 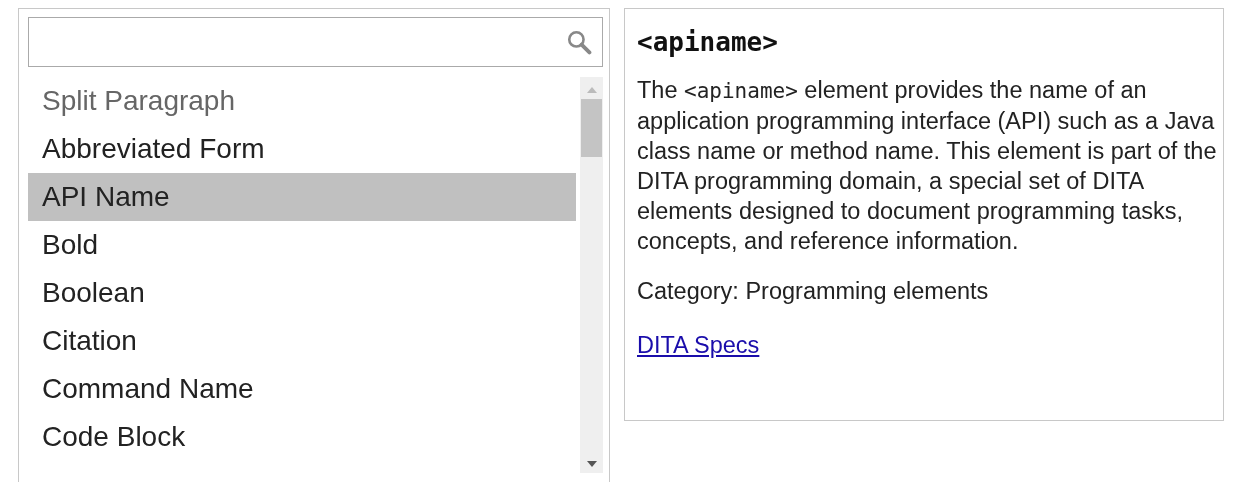 What do you see at coordinates (591, 464) in the screenshot?
I see `scroll-down-icon` at bounding box center [591, 464].